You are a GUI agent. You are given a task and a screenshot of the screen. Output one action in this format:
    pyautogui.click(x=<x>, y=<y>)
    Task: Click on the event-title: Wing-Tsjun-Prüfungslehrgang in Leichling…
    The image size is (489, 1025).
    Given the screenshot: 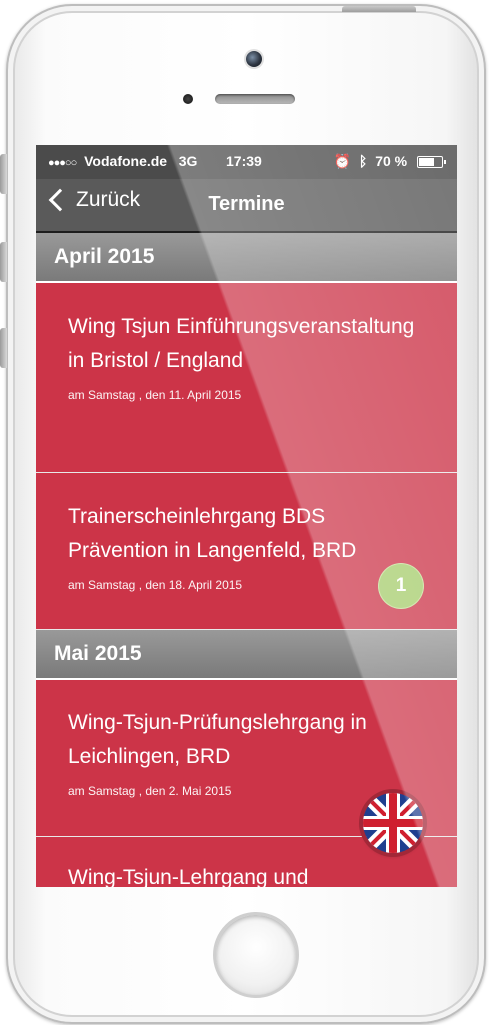 What is the action you would take?
    pyautogui.click(x=217, y=739)
    